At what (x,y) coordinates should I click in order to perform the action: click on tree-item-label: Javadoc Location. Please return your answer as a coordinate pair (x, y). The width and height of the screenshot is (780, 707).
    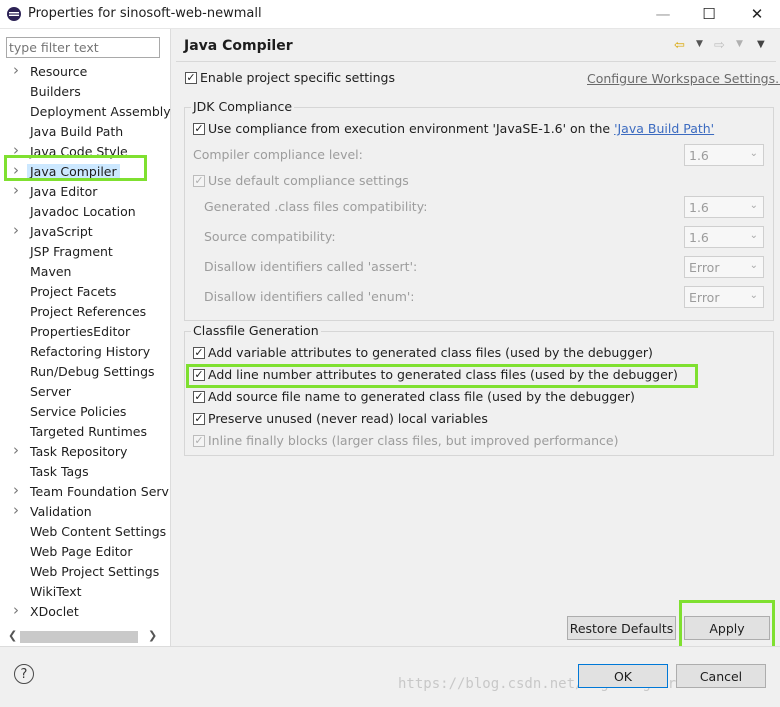
    Looking at the image, I should click on (83, 211).